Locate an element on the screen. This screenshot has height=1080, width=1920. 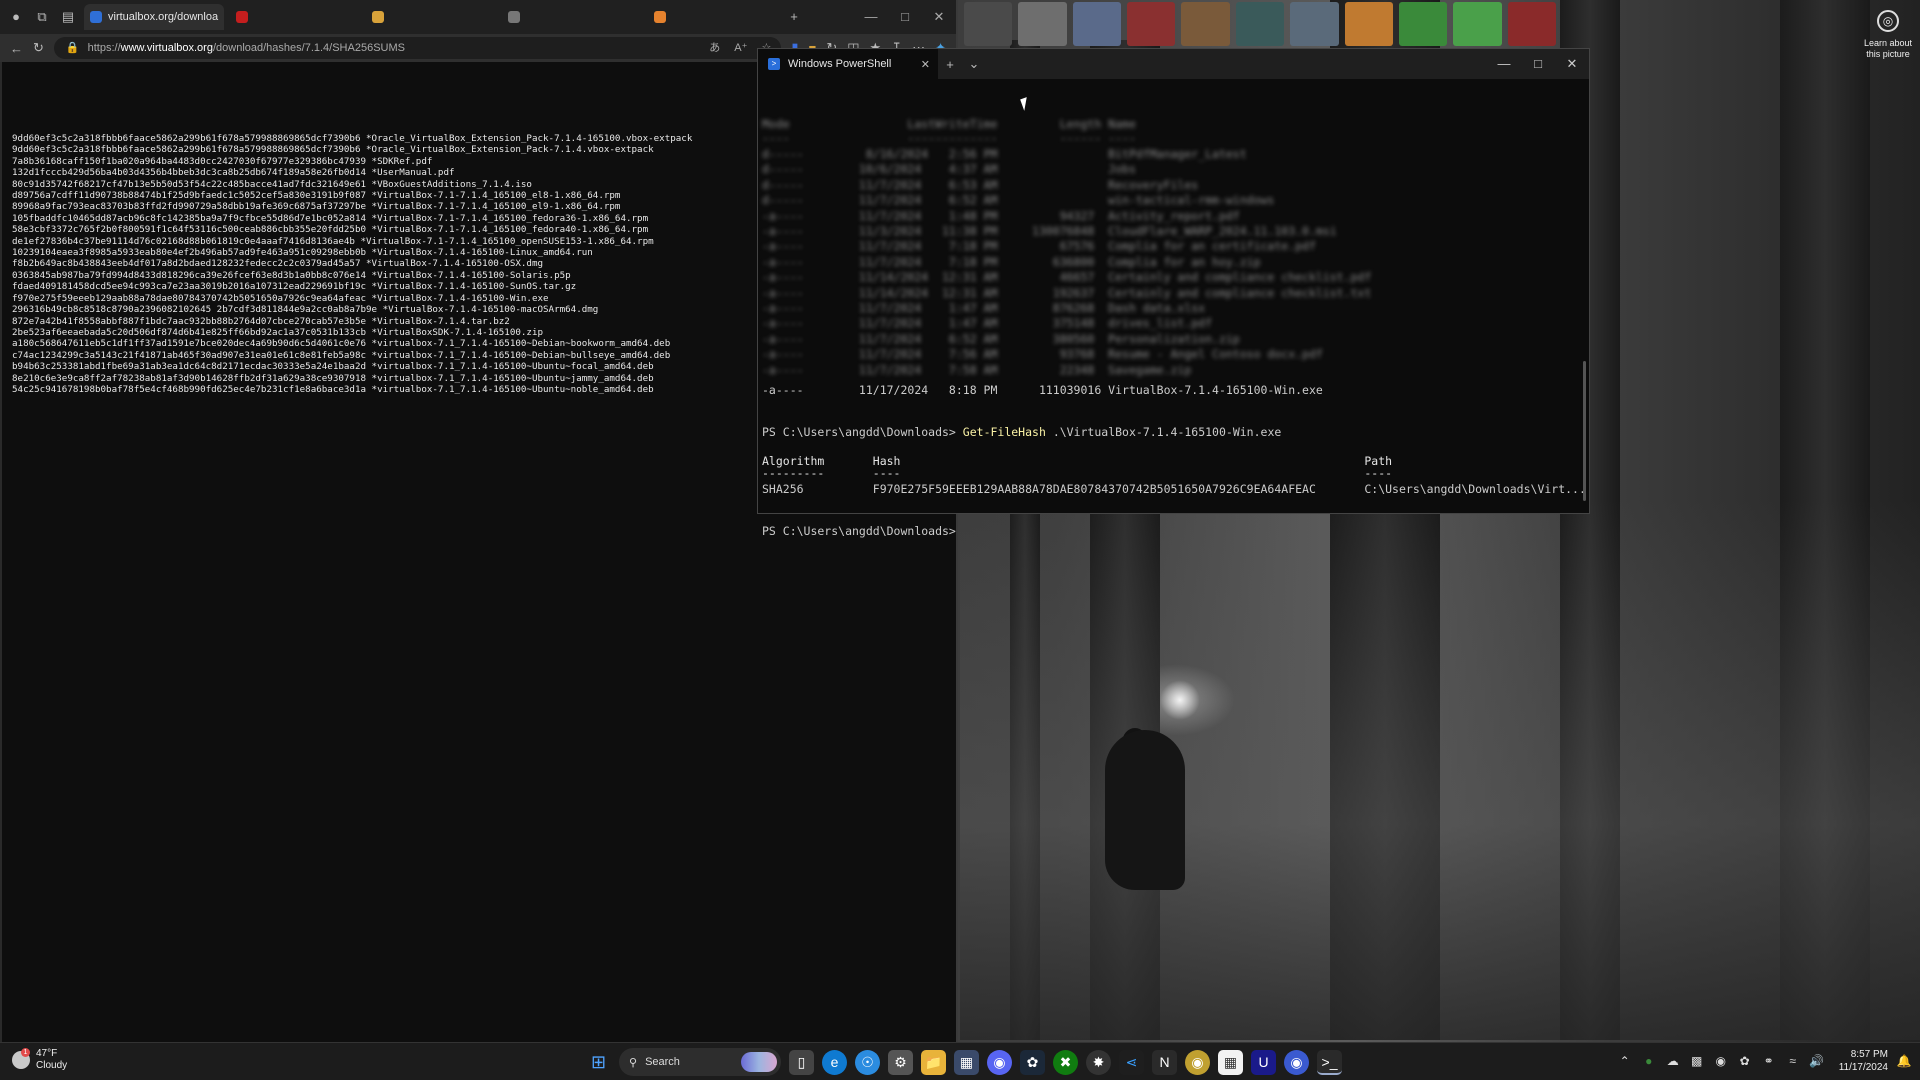
tray-app-icon: ● is located at coordinates (1649, 1061).